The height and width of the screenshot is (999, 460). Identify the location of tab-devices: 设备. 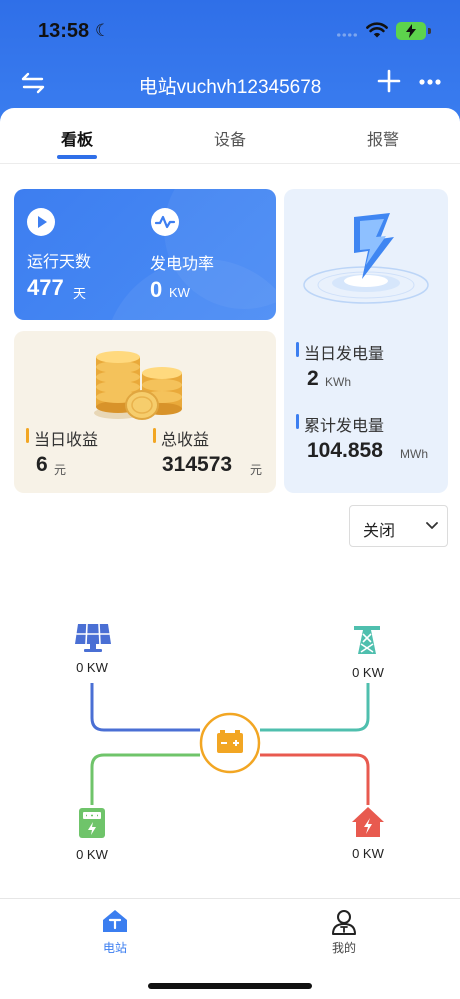
(230, 138).